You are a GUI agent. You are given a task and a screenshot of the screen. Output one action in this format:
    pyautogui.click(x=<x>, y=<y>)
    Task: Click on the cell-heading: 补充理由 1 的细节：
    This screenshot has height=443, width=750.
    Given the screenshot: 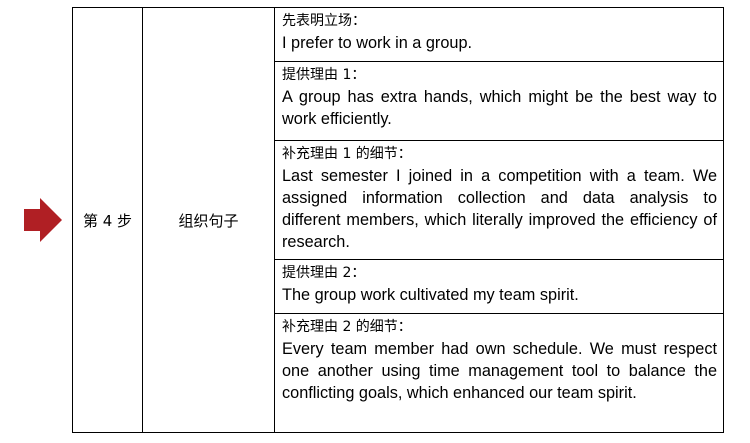 What is the action you would take?
    pyautogui.click(x=347, y=154)
    